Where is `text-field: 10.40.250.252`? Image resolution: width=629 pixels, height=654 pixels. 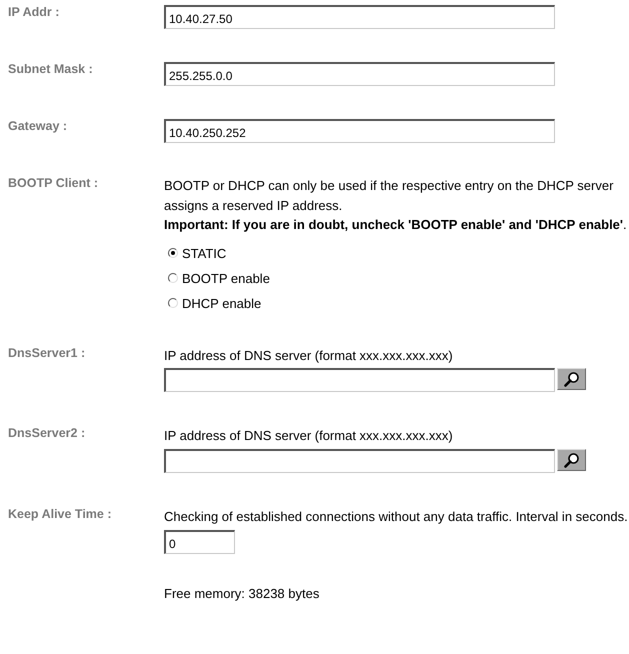 text-field: 10.40.250.252 is located at coordinates (359, 131).